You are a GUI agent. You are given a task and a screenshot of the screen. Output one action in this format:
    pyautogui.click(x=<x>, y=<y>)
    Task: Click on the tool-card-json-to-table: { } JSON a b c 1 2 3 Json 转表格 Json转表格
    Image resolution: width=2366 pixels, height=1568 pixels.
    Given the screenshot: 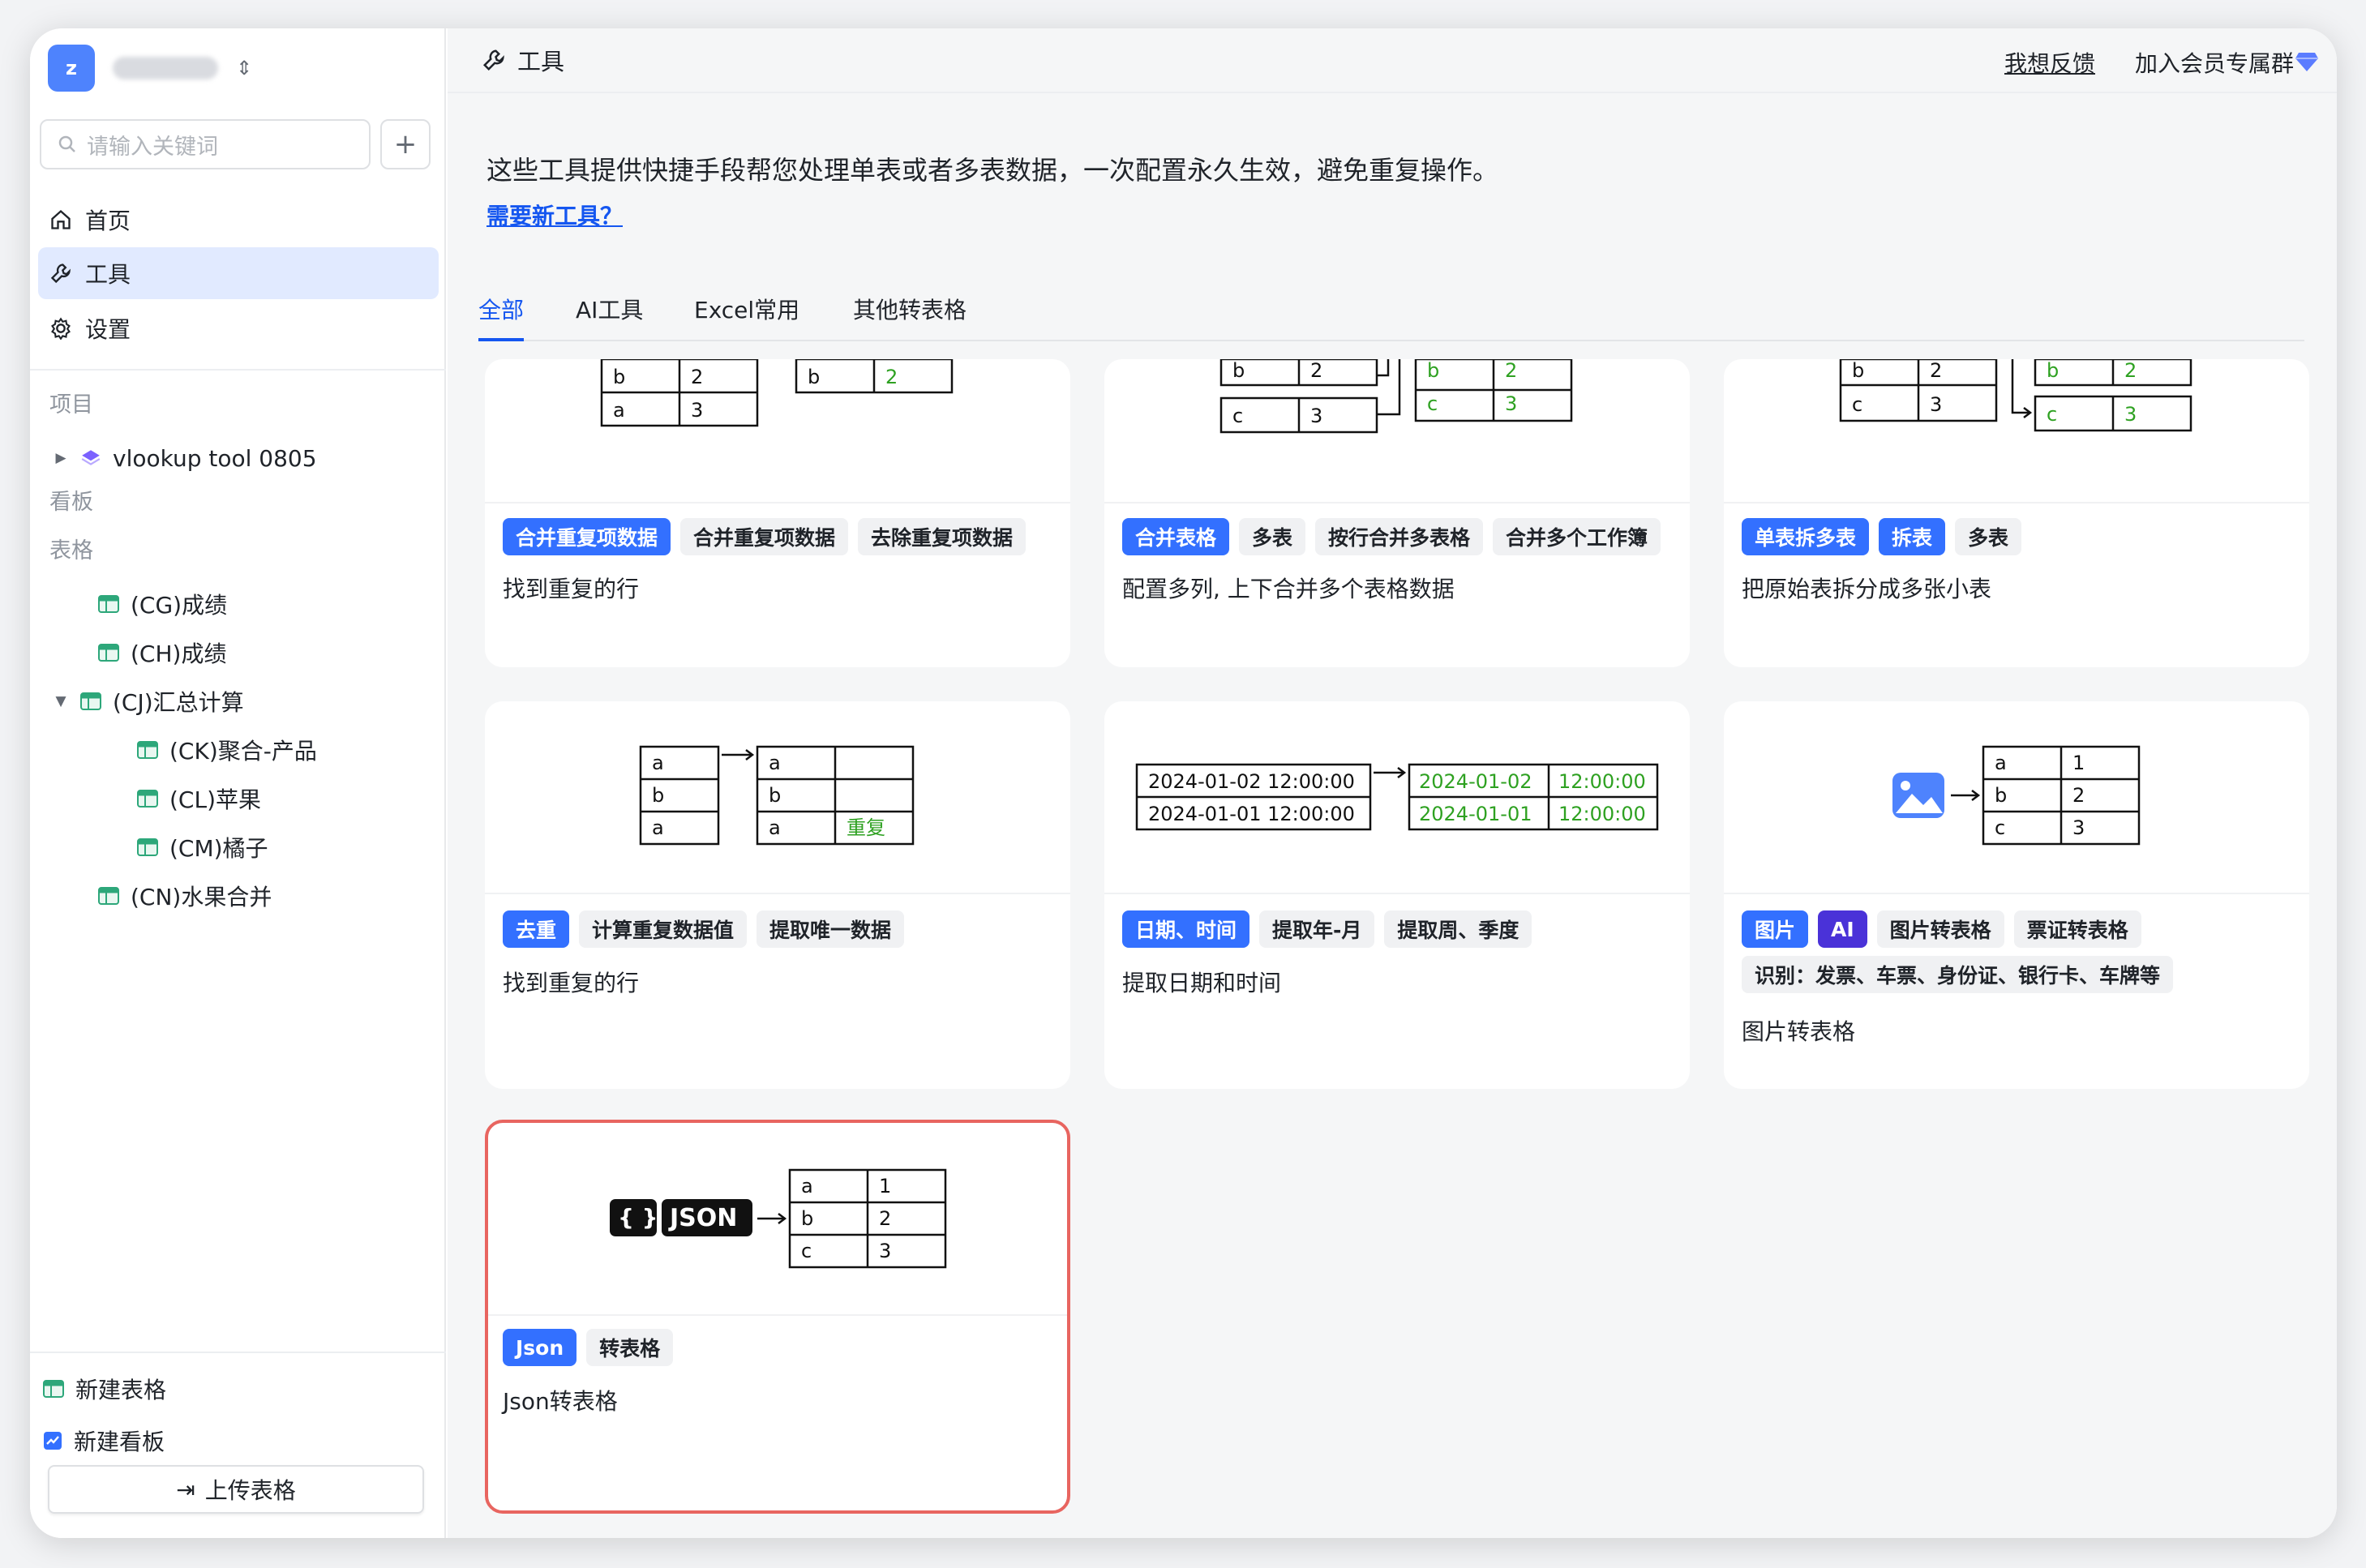 What is the action you would take?
    pyautogui.click(x=777, y=1317)
    